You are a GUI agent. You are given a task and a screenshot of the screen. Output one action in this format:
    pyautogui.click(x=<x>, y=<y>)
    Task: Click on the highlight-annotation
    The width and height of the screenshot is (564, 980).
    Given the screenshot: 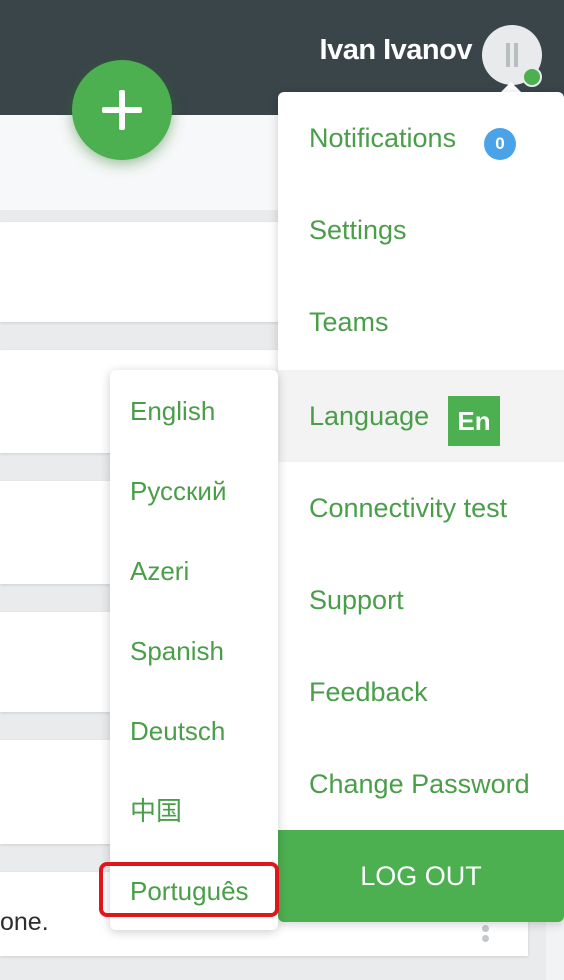 What is the action you would take?
    pyautogui.click(x=189, y=889)
    